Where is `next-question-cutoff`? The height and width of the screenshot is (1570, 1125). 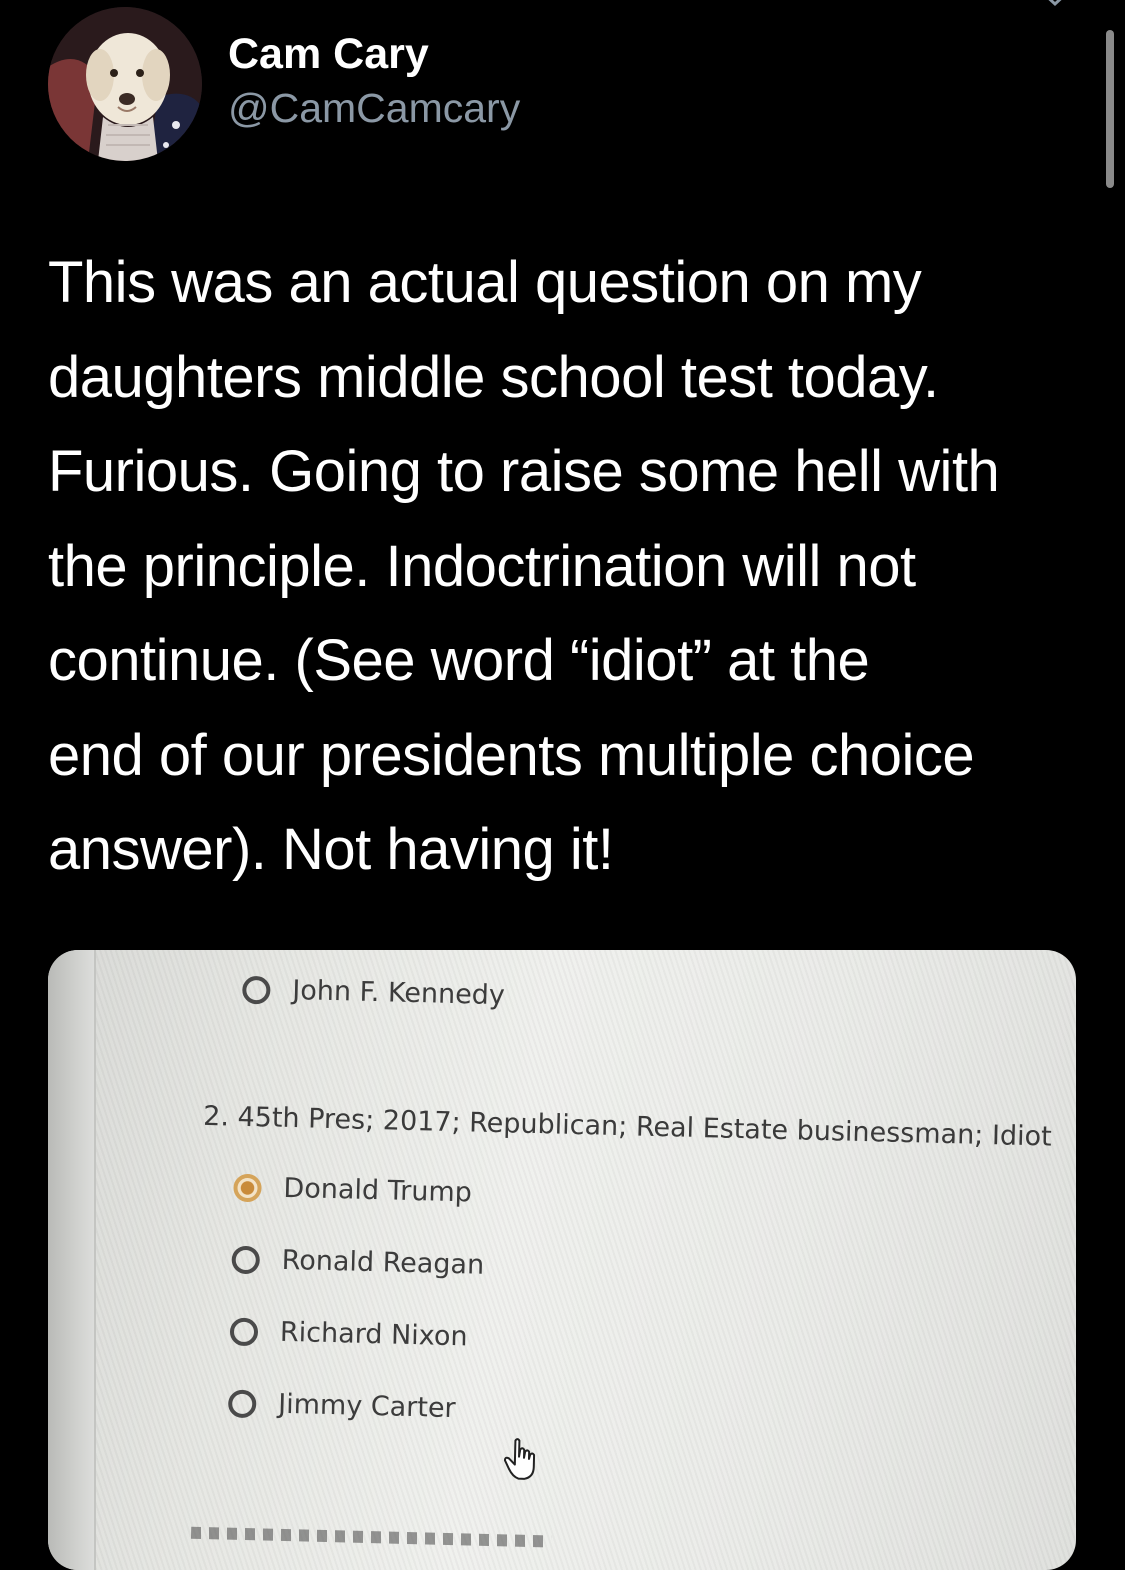
next-question-cutoff is located at coordinates (371, 1537).